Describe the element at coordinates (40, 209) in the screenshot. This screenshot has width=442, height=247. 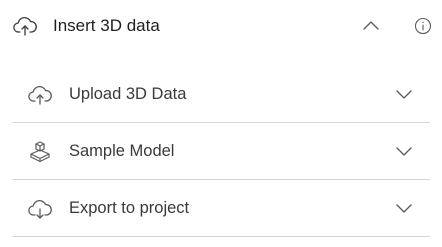
I see `cloud-download-icon` at that location.